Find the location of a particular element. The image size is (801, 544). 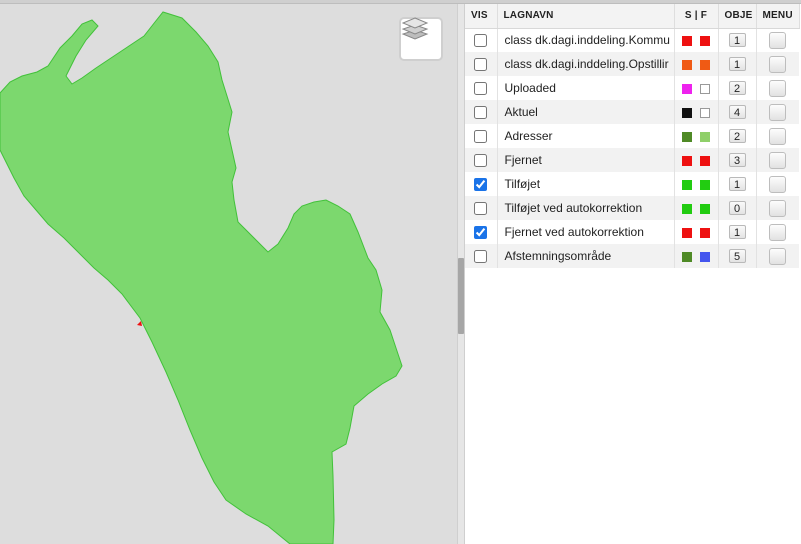

layer-row: Adresser 2 is located at coordinates (632, 136).